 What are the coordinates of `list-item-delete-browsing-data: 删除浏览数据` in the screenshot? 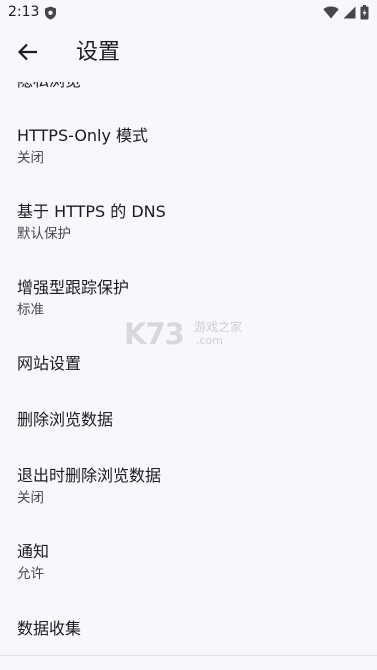 It's located at (188, 418).